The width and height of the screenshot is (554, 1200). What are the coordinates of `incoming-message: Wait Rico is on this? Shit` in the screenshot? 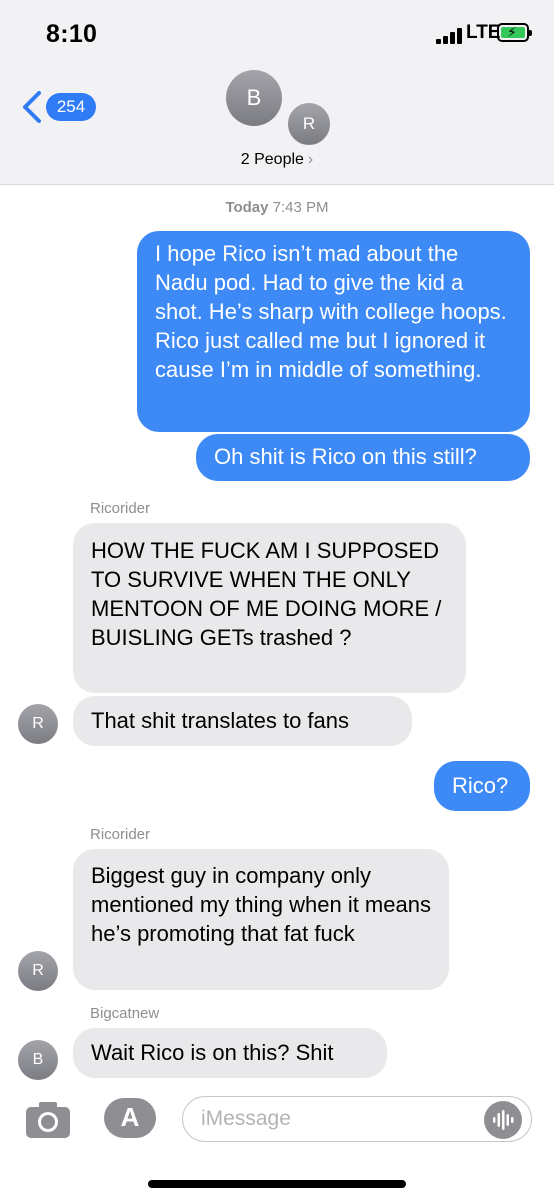 It's located at (230, 1053).